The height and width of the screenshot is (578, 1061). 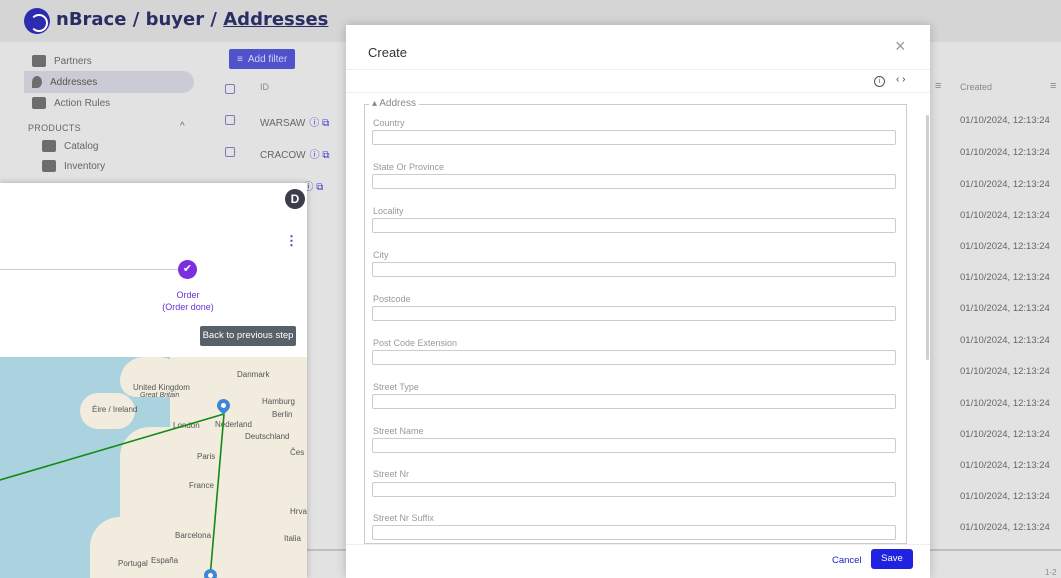 I want to click on chevron-up-icon: ^, so click(x=182, y=126).